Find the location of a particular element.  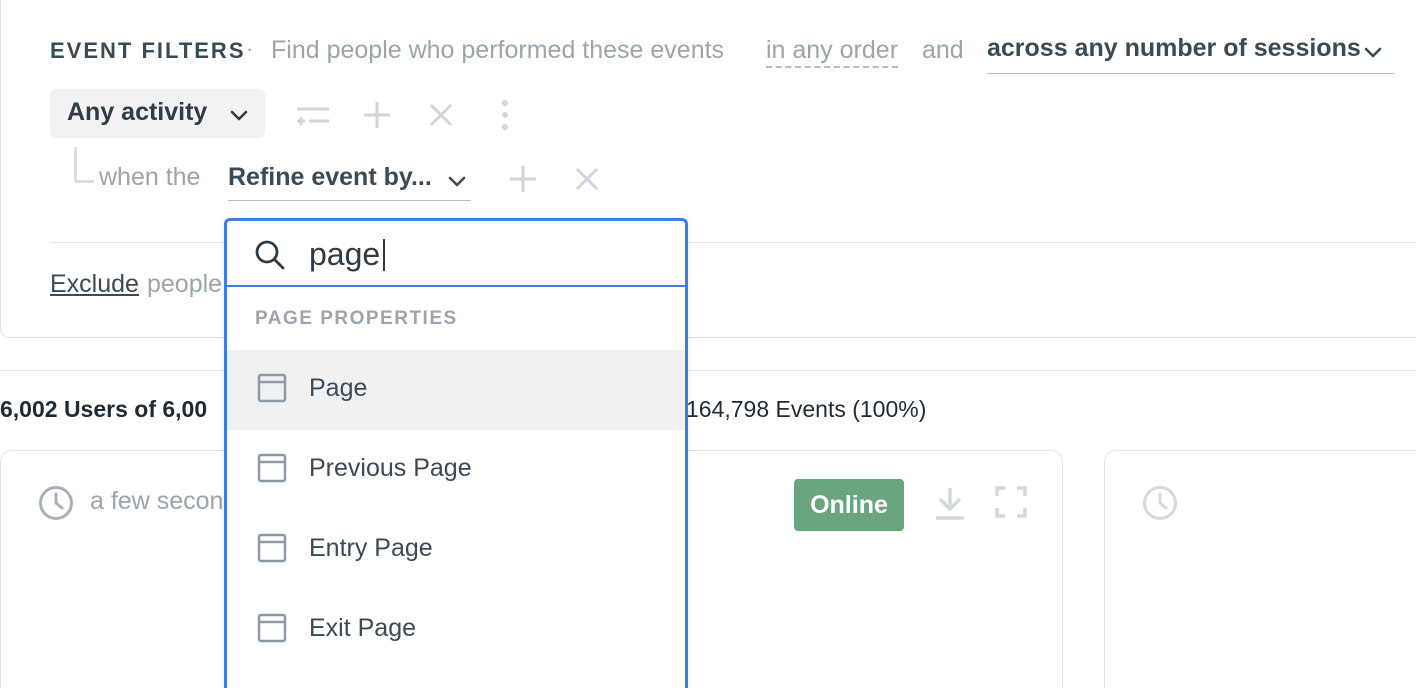

users-count: 6,002 Users of 6,00 is located at coordinates (104, 409).